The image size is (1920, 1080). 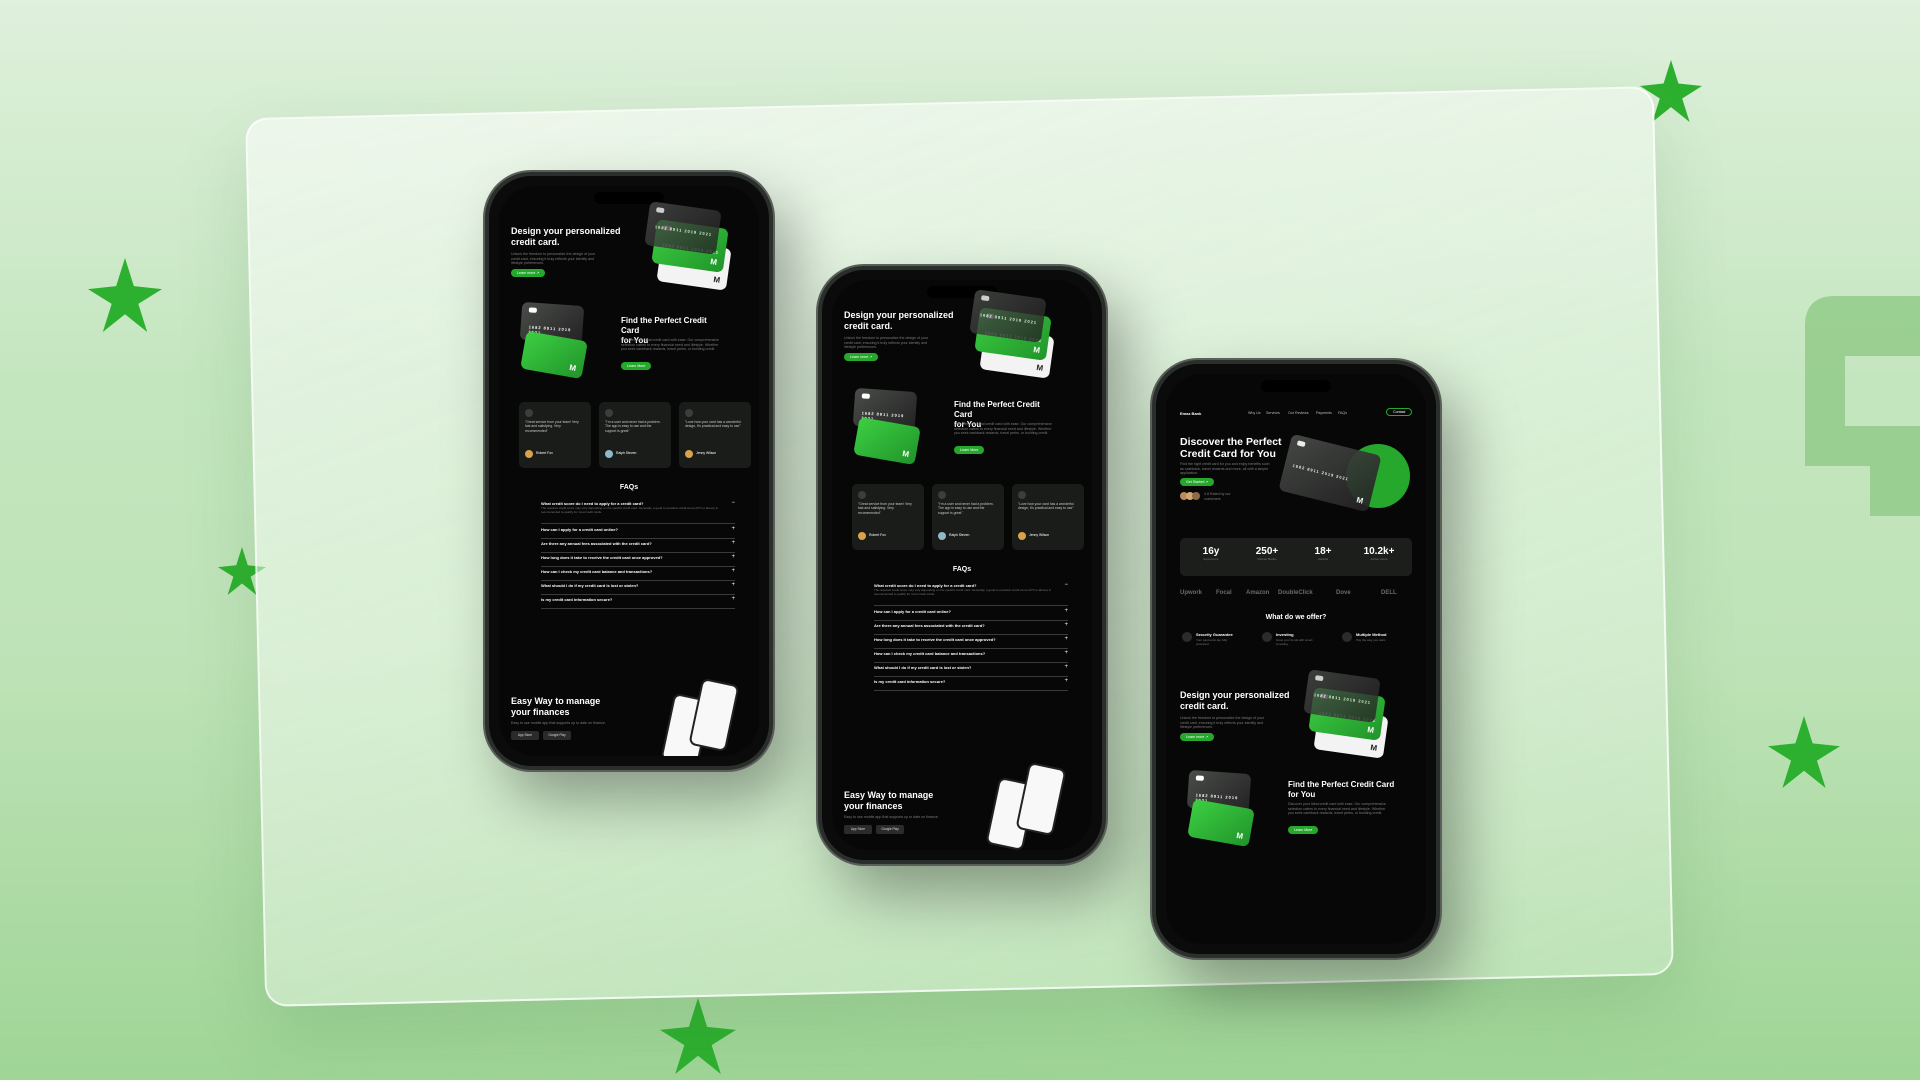 What do you see at coordinates (1324, 413) in the screenshot?
I see `nav-link: Payments` at bounding box center [1324, 413].